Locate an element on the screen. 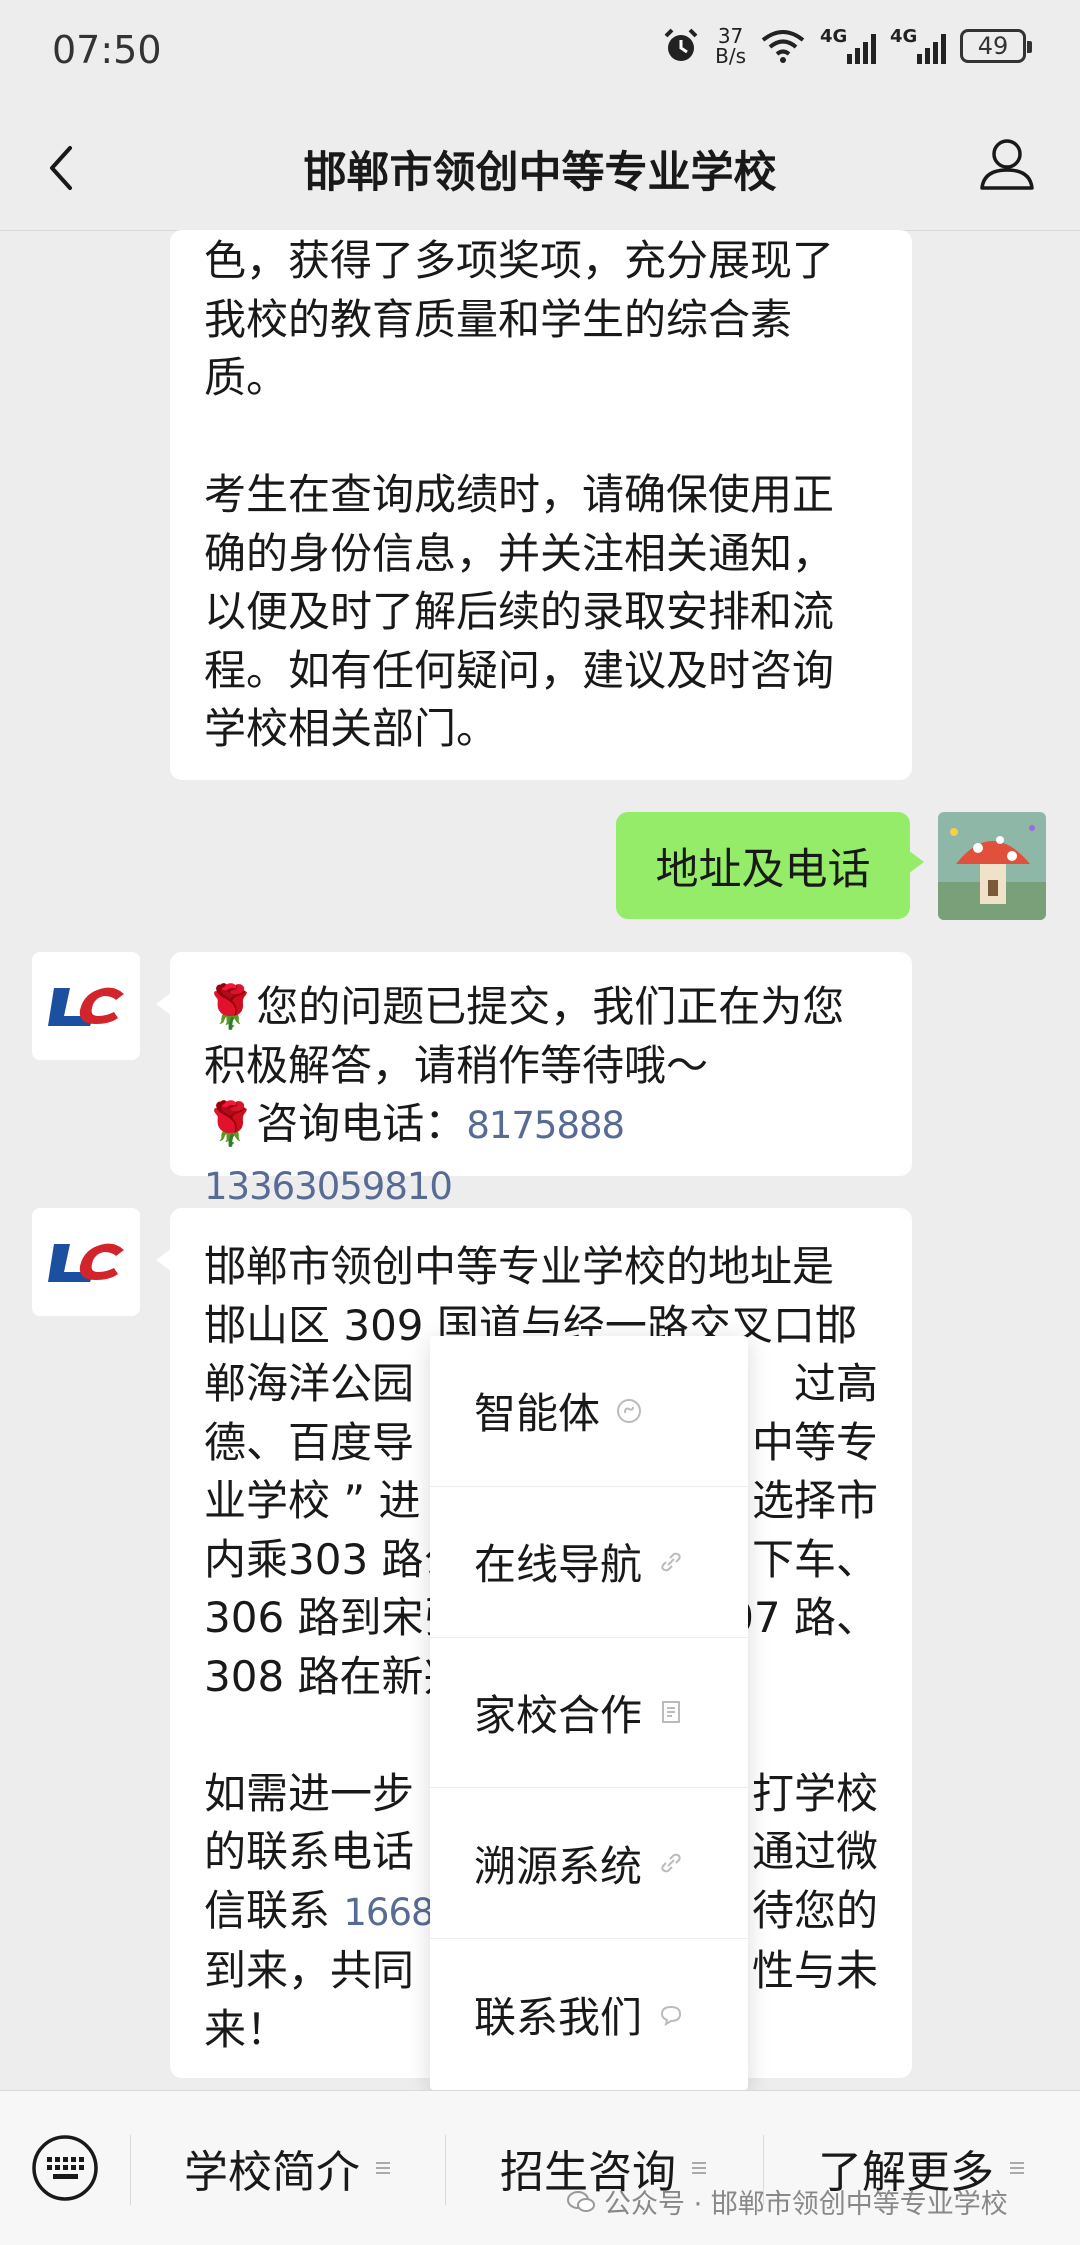 This screenshot has height=2245, width=1080. battery-icon: 49 is located at coordinates (996, 46).